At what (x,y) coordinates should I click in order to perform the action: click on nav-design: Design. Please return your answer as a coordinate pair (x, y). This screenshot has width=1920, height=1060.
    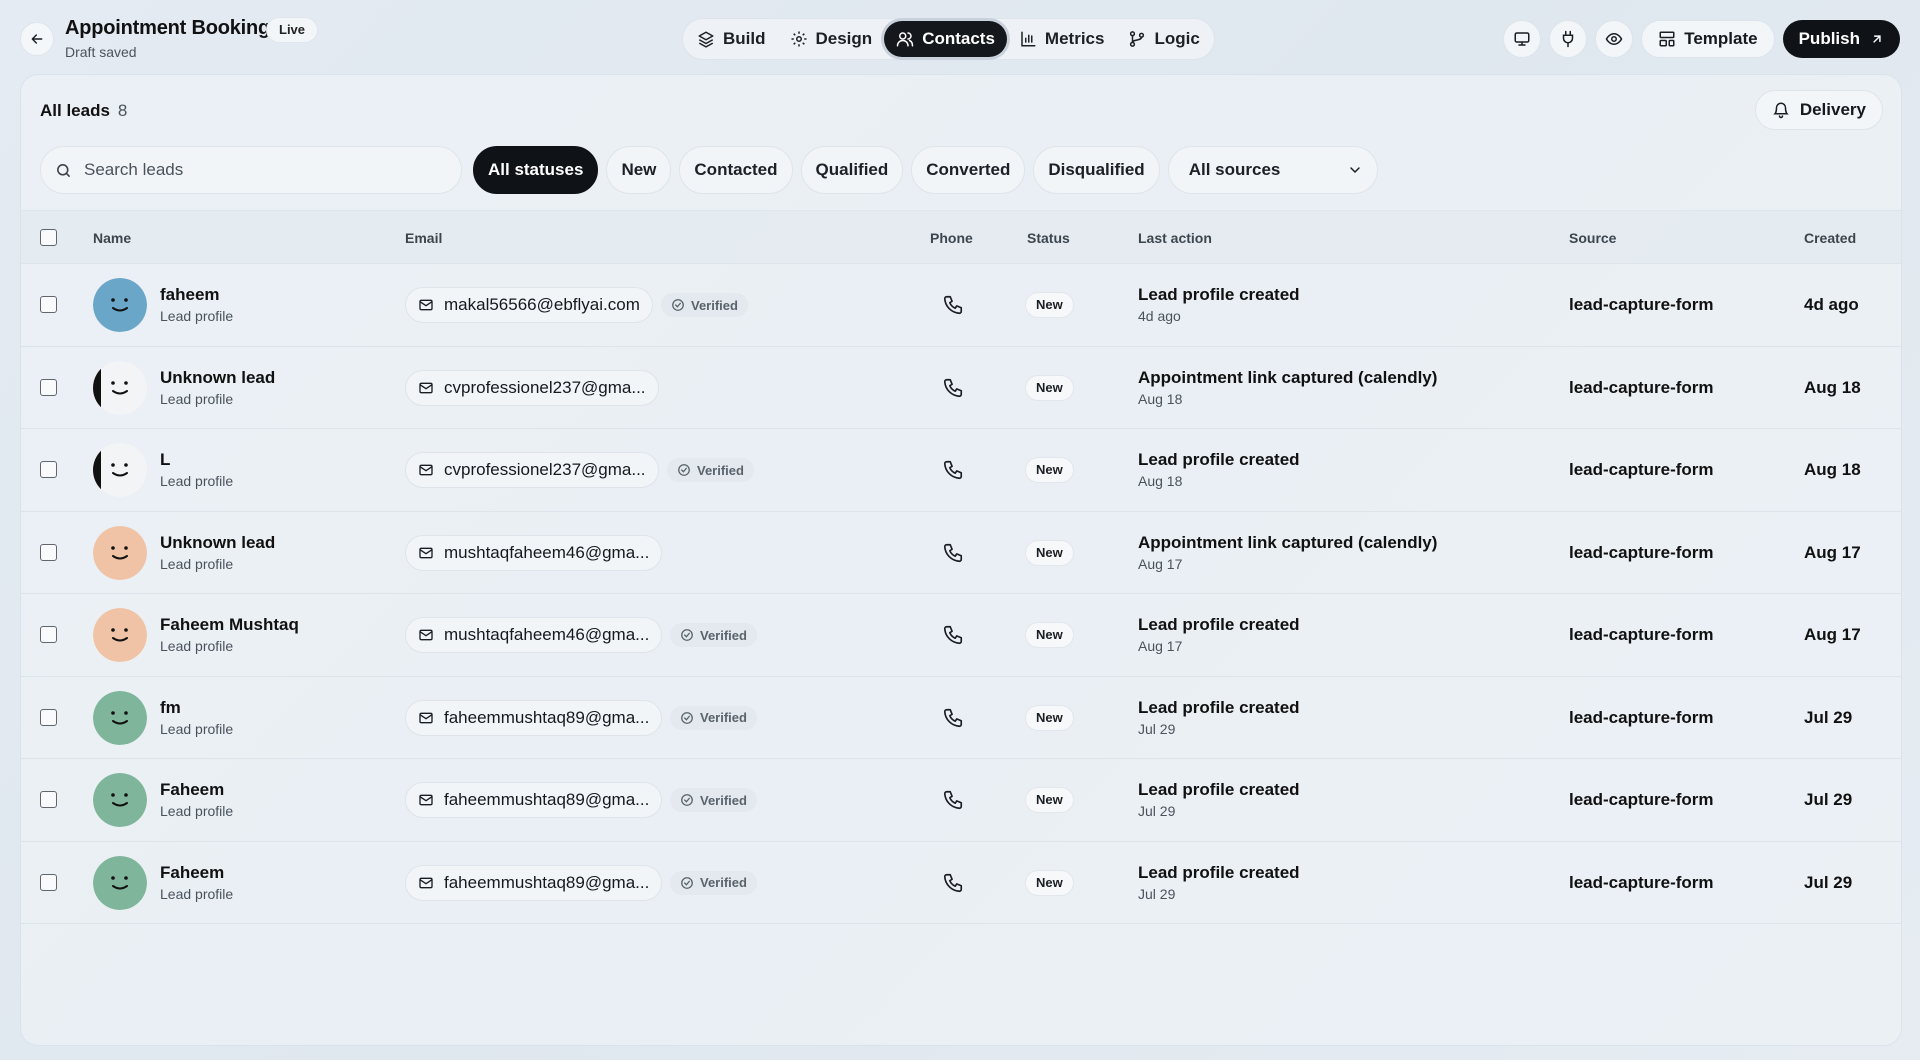
    Looking at the image, I should click on (831, 39).